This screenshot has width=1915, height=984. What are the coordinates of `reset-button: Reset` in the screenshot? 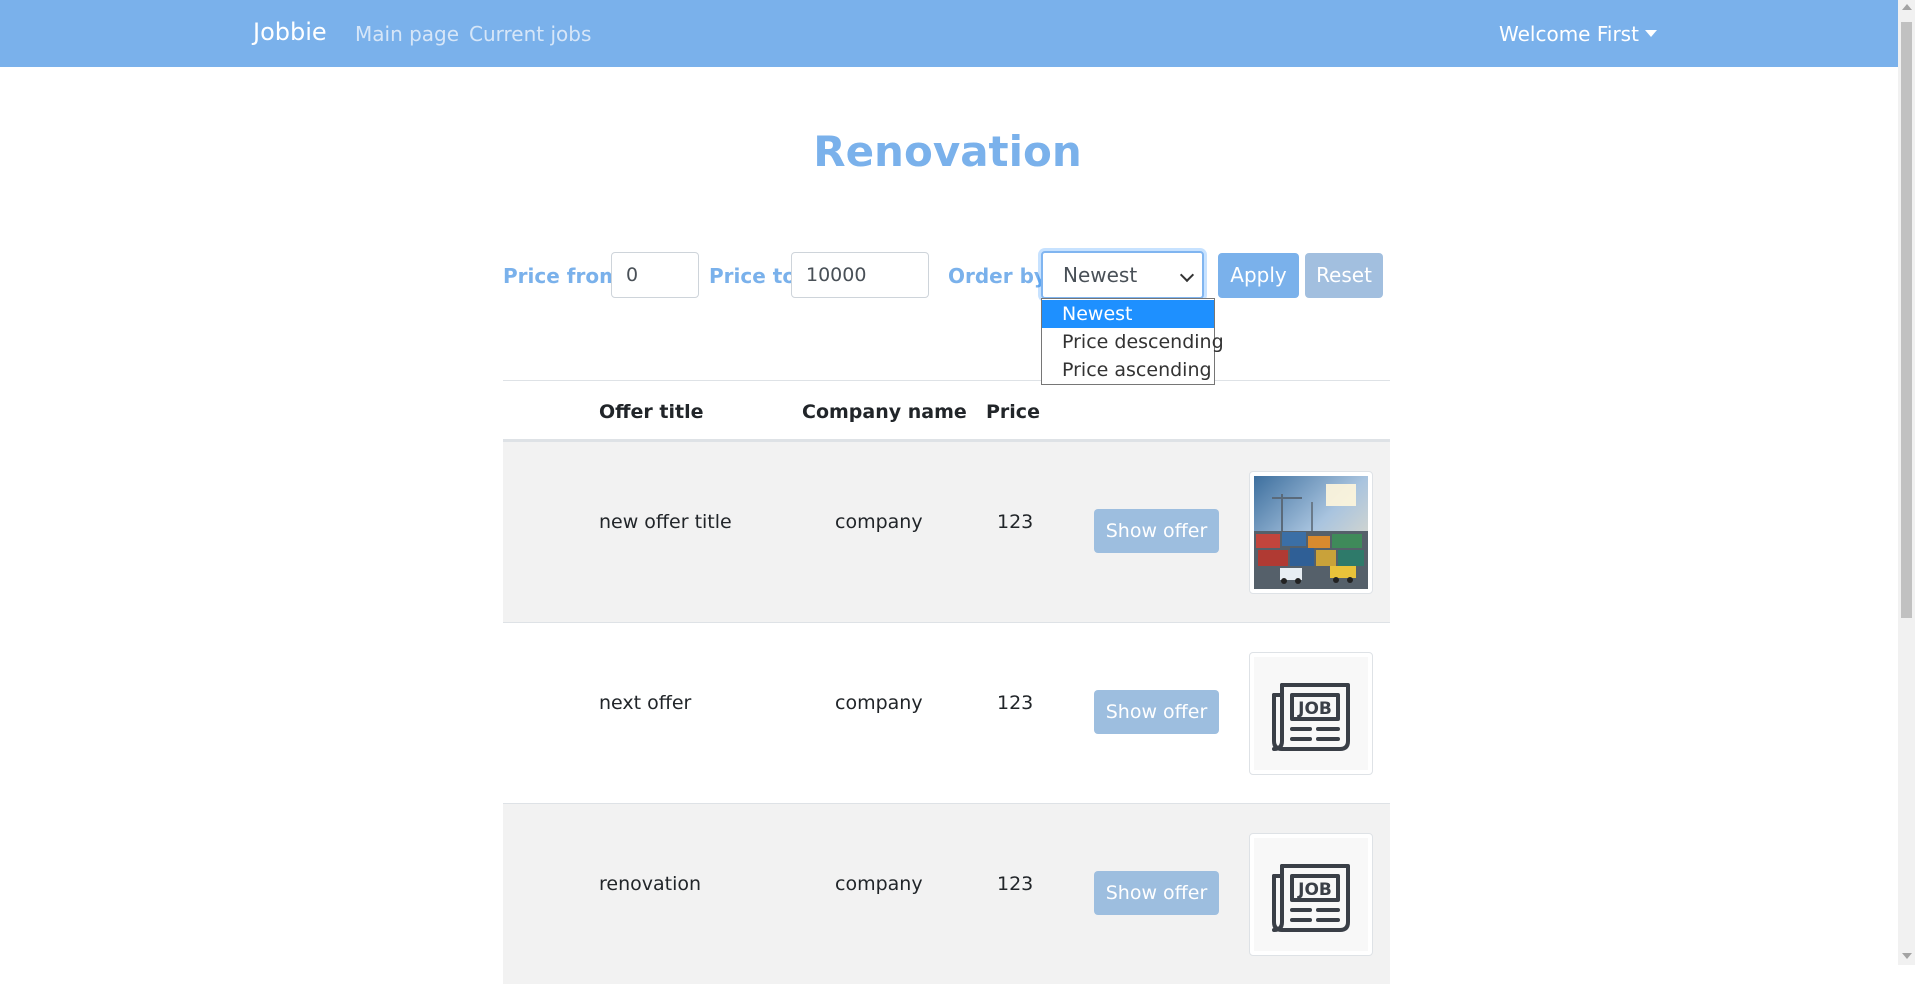 It's located at (1344, 275).